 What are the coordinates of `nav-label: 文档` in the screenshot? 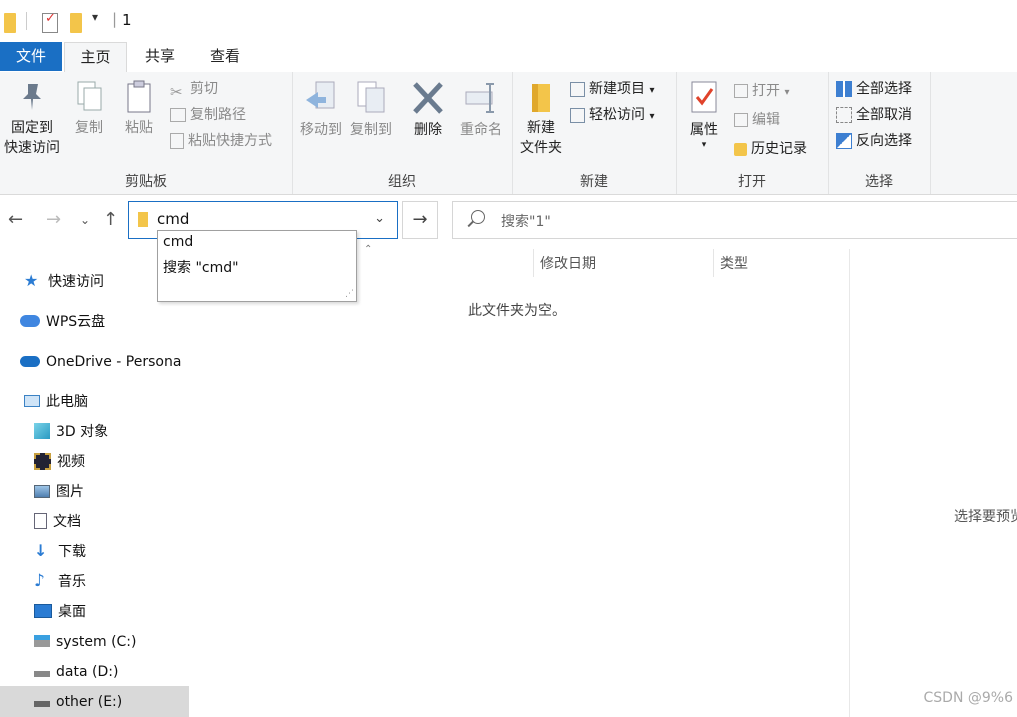 It's located at (67, 522).